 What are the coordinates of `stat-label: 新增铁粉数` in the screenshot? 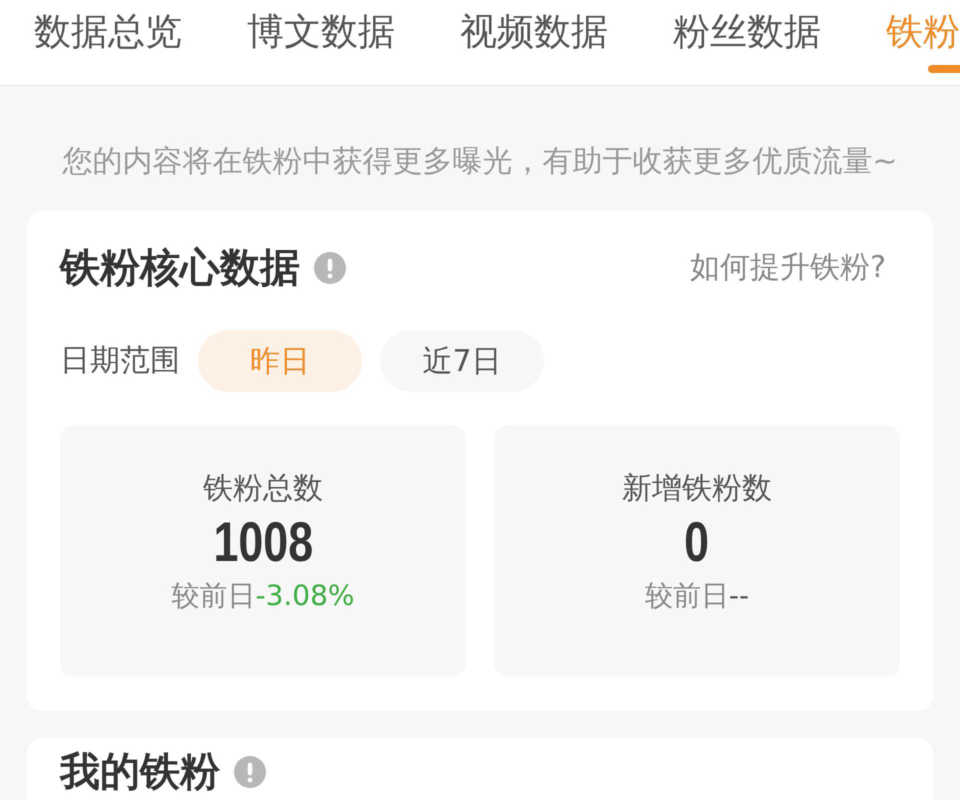 It's located at (697, 489).